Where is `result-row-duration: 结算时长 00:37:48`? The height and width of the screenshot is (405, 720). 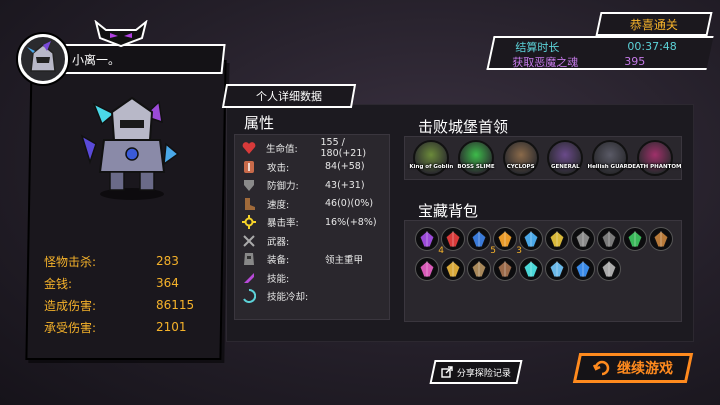 result-row-duration: 结算时长 00:37:48 is located at coordinates (613, 46).